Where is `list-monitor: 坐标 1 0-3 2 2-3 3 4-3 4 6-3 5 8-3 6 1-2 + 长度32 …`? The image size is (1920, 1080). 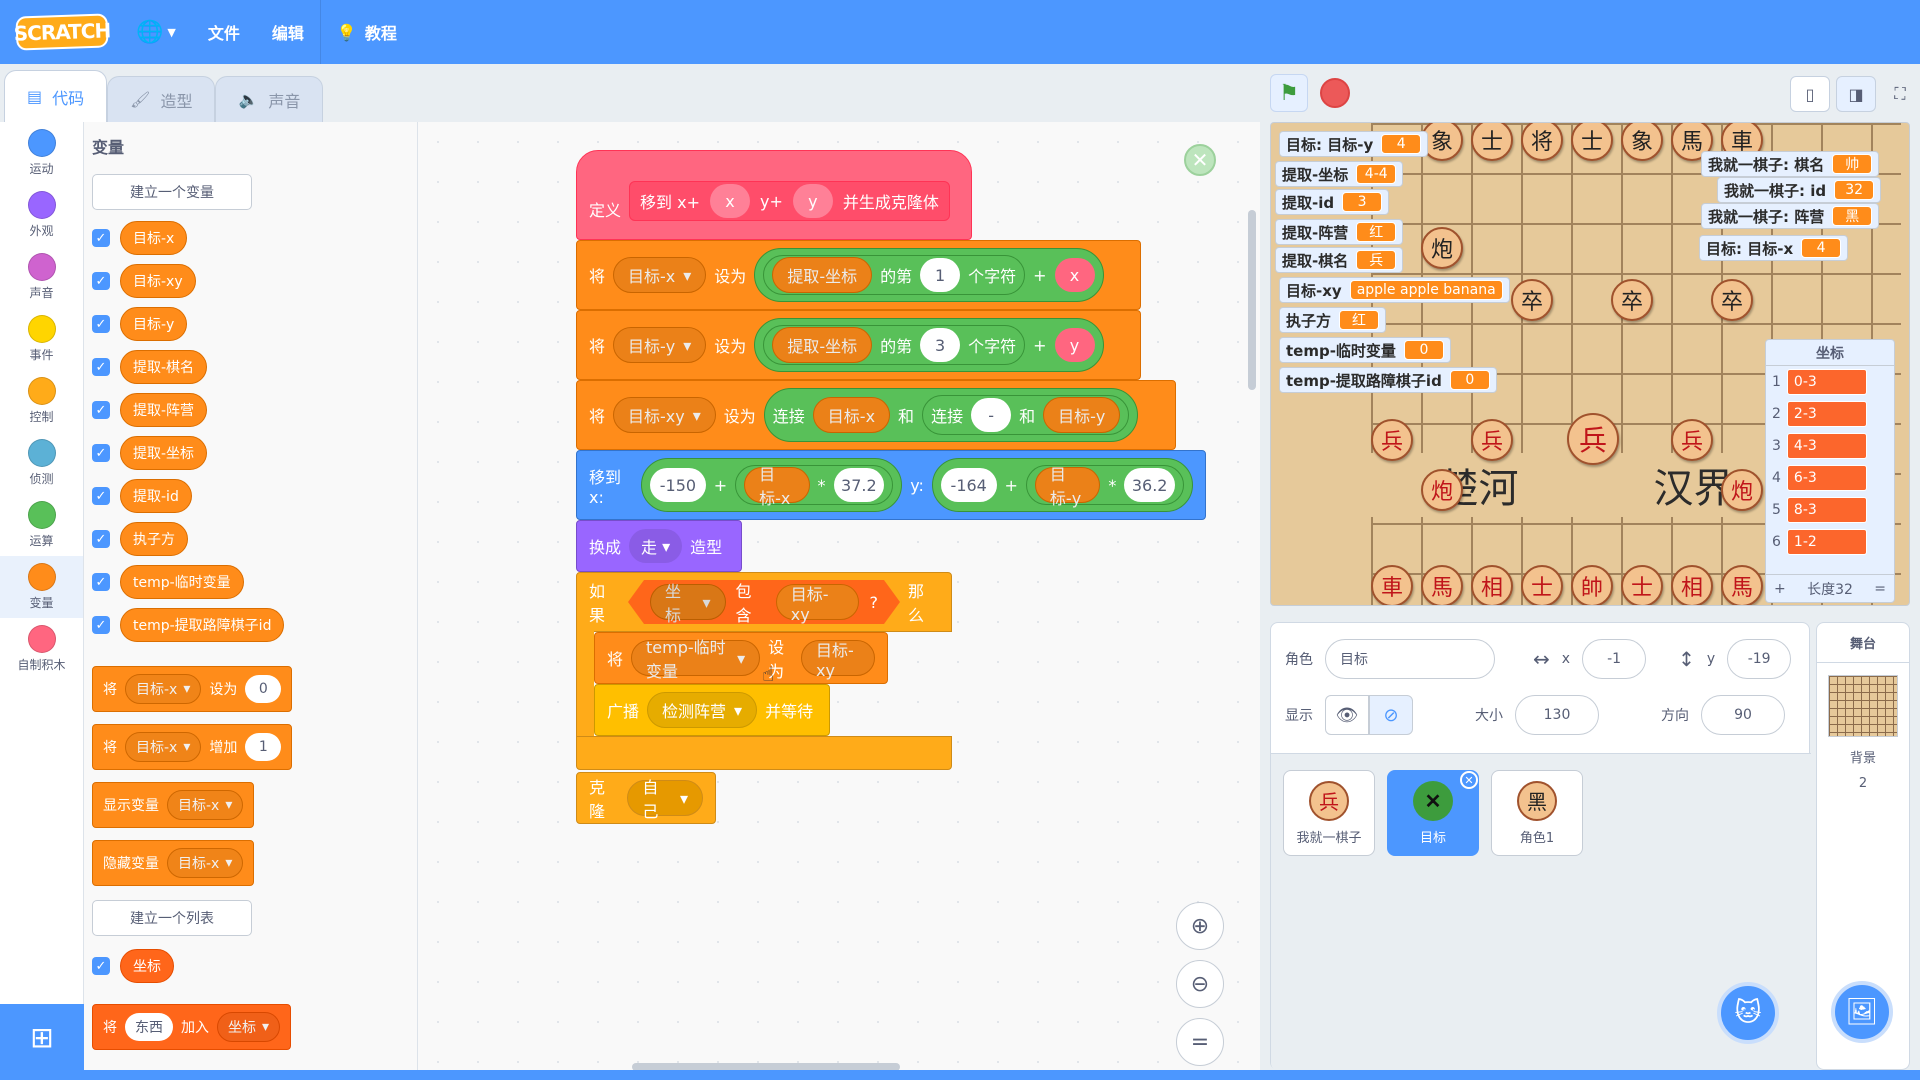
list-monitor: 坐标 1 0-3 2 2-3 3 4-3 4 6-3 5 8-3 6 1-2 + 长度32 … is located at coordinates (1830, 471).